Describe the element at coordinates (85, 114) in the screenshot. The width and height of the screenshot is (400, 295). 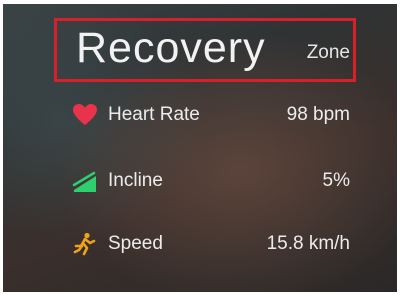
I see `heart-icon` at that location.